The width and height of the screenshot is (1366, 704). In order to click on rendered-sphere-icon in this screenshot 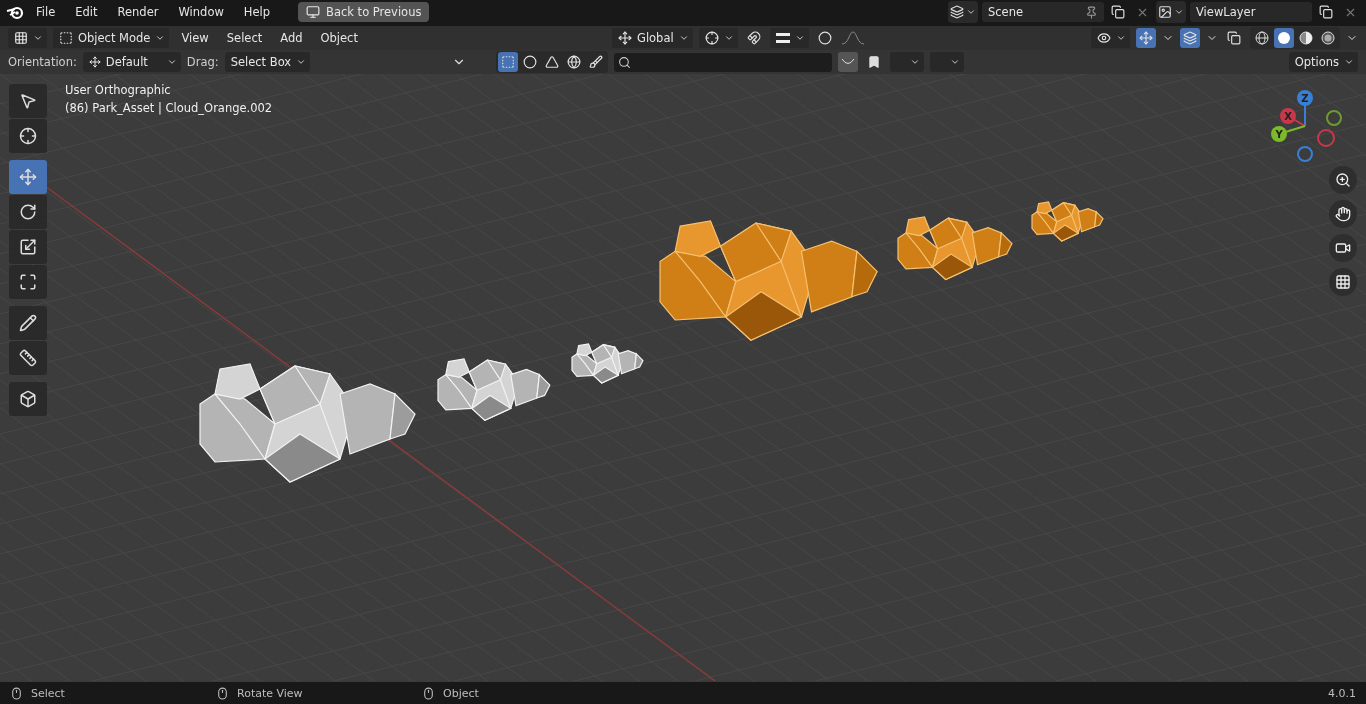, I will do `click(1328, 38)`.